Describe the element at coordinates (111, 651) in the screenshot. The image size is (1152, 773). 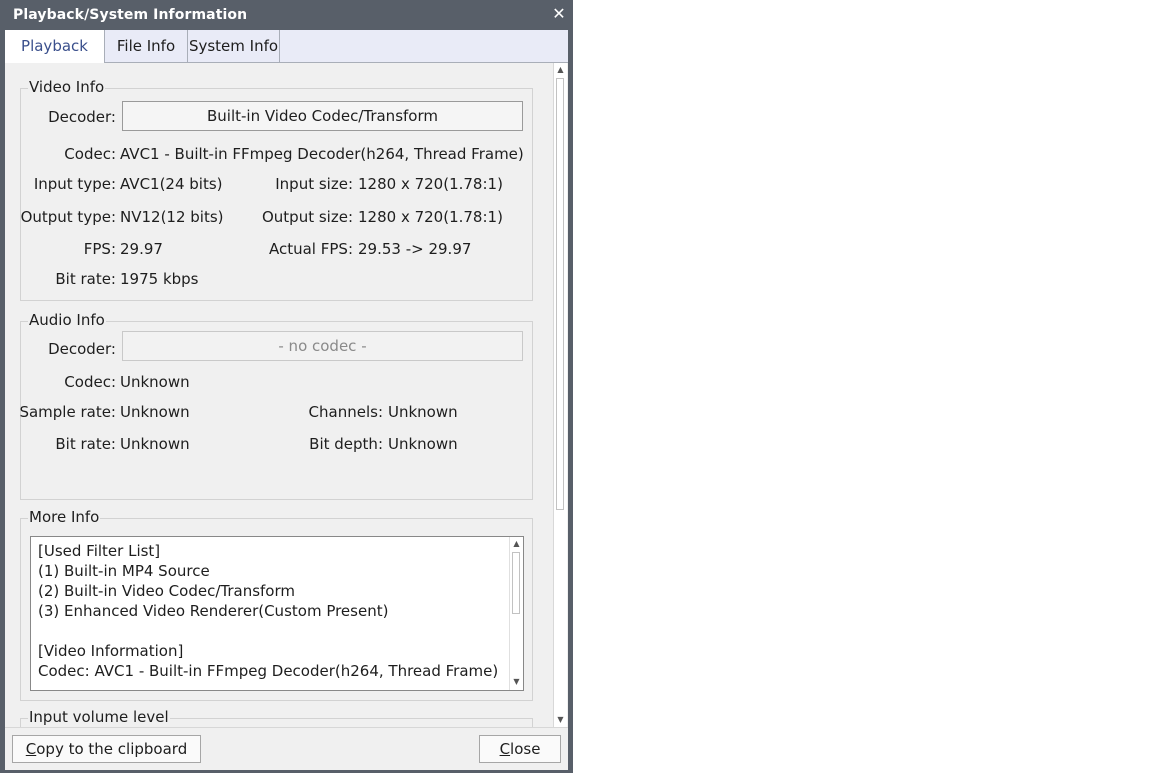
I see `more-info-line: [Video Information]` at that location.